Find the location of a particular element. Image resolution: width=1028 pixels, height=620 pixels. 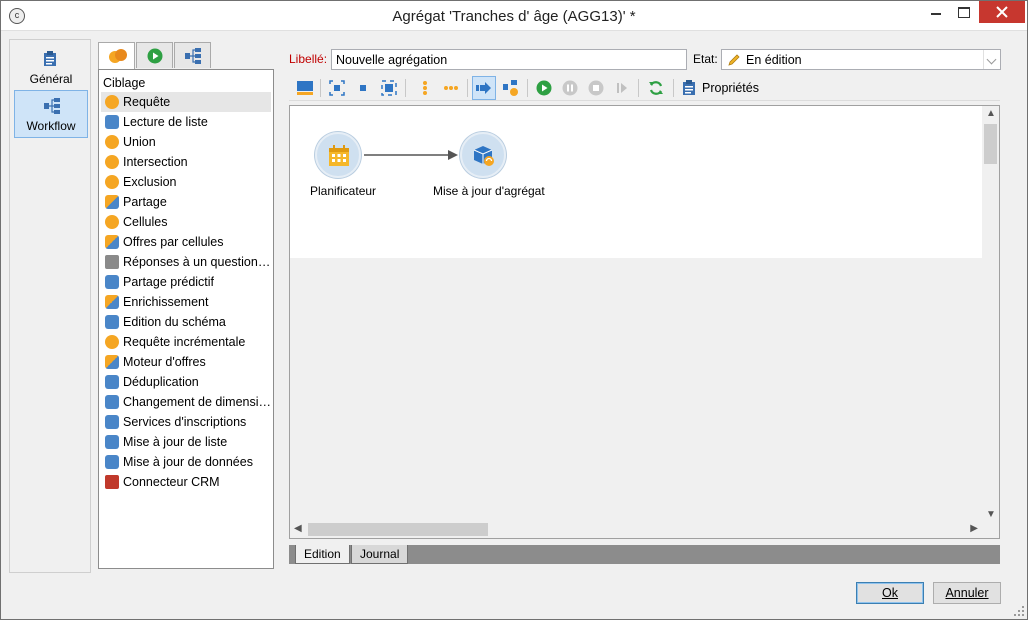

maximize-button is located at coordinates (964, 12).